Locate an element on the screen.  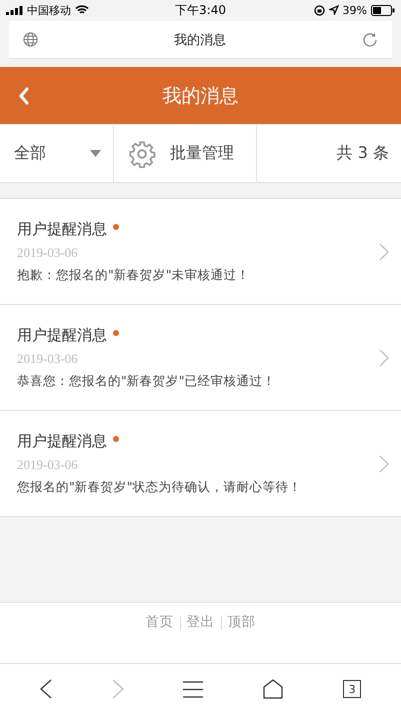
home-icon is located at coordinates (273, 689).